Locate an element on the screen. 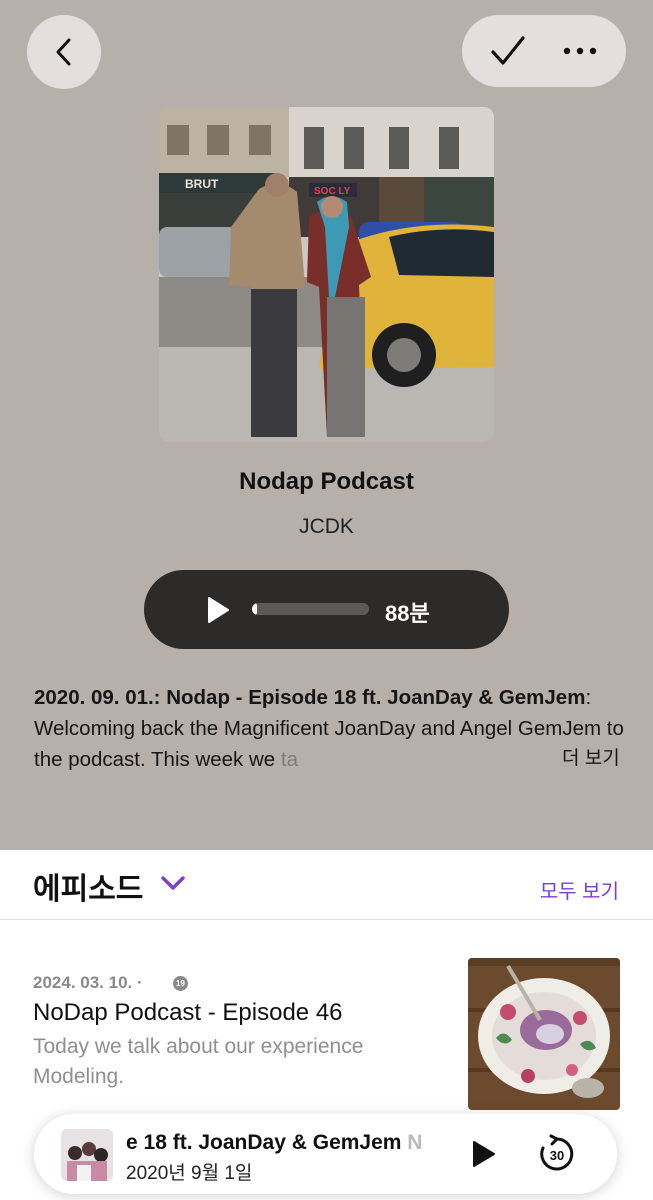 The image size is (653, 1200). skip-forward-30-icon: 30 is located at coordinates (557, 1154).